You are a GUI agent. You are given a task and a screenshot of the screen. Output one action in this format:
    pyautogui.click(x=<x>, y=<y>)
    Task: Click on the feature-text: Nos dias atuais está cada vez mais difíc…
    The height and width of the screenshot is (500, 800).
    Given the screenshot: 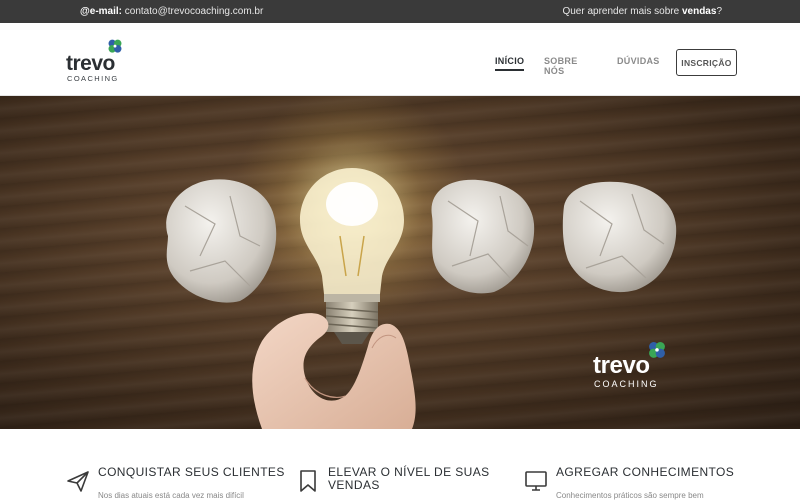 What is the action you would take?
    pyautogui.click(x=171, y=495)
    